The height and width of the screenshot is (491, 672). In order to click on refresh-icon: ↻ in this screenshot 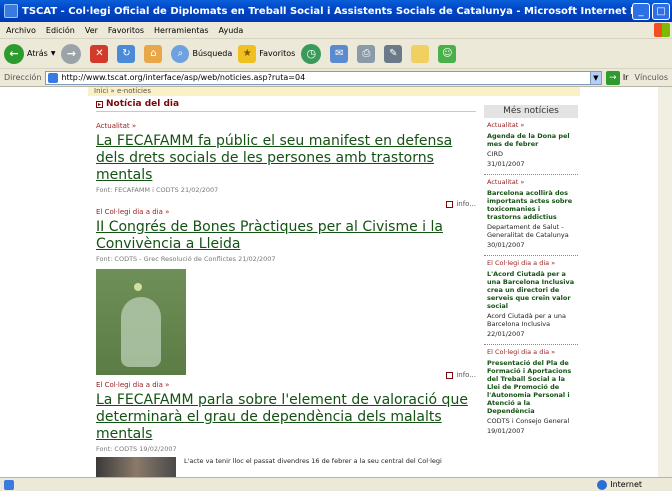, I will do `click(126, 53)`.